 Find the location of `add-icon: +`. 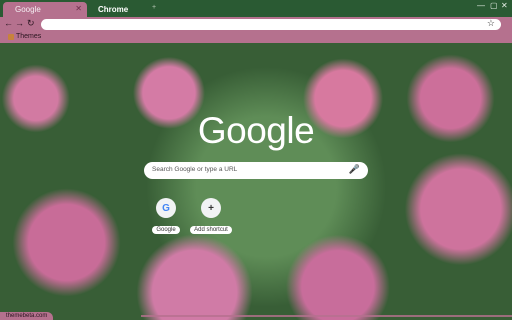

add-icon: + is located at coordinates (211, 208).